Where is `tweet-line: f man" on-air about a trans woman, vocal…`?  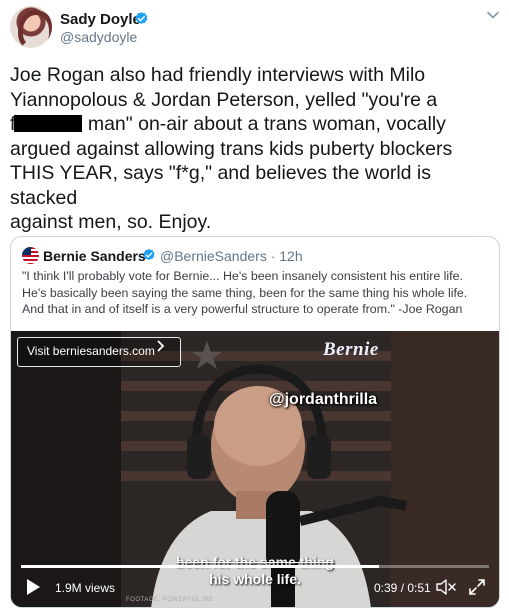
tweet-line: f man" on-air about a trans woman, vocal… is located at coordinates (256, 124).